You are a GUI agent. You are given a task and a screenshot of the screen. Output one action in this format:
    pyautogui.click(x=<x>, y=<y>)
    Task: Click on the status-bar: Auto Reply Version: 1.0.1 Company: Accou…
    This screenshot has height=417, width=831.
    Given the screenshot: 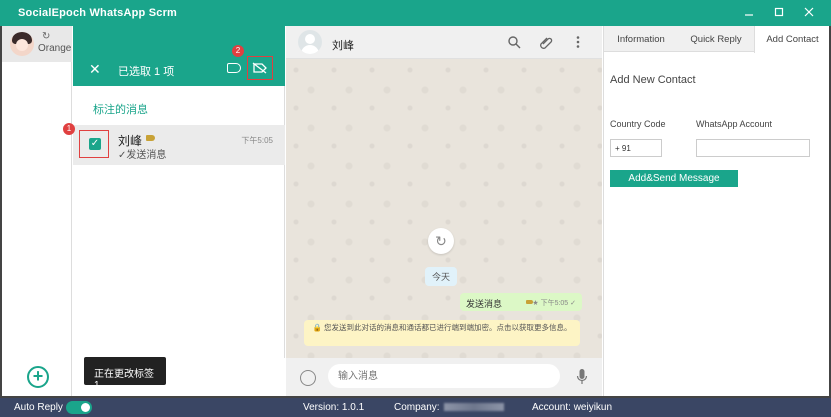 What is the action you would take?
    pyautogui.click(x=415, y=407)
    